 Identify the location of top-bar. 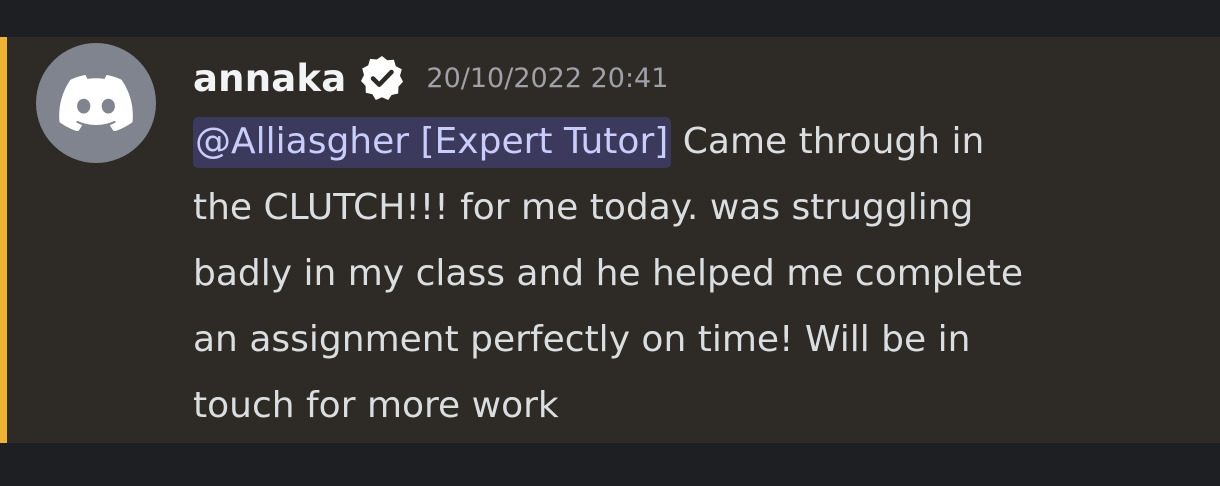
(610, 18).